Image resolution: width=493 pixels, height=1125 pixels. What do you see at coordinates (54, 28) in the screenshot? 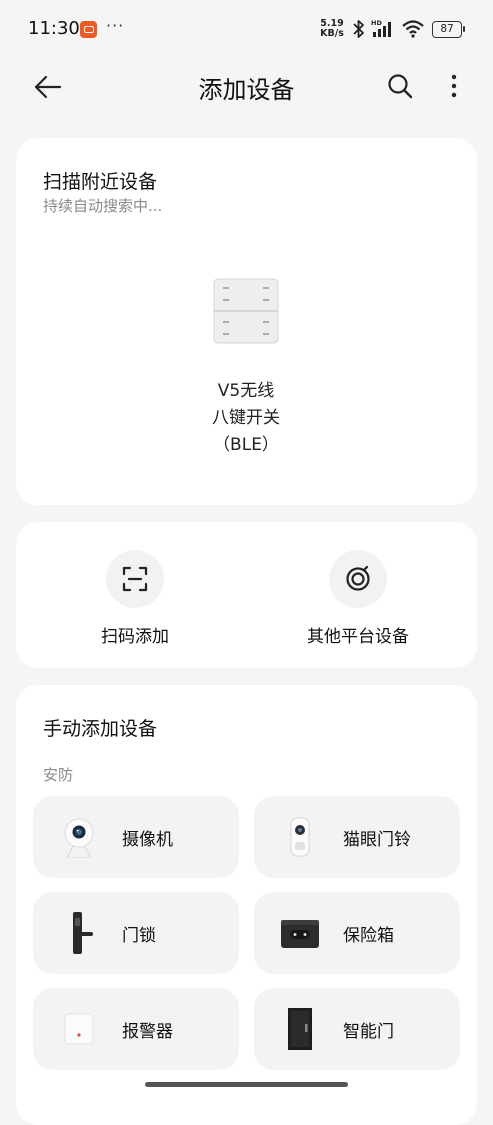
I see `status-time: 11:30` at bounding box center [54, 28].